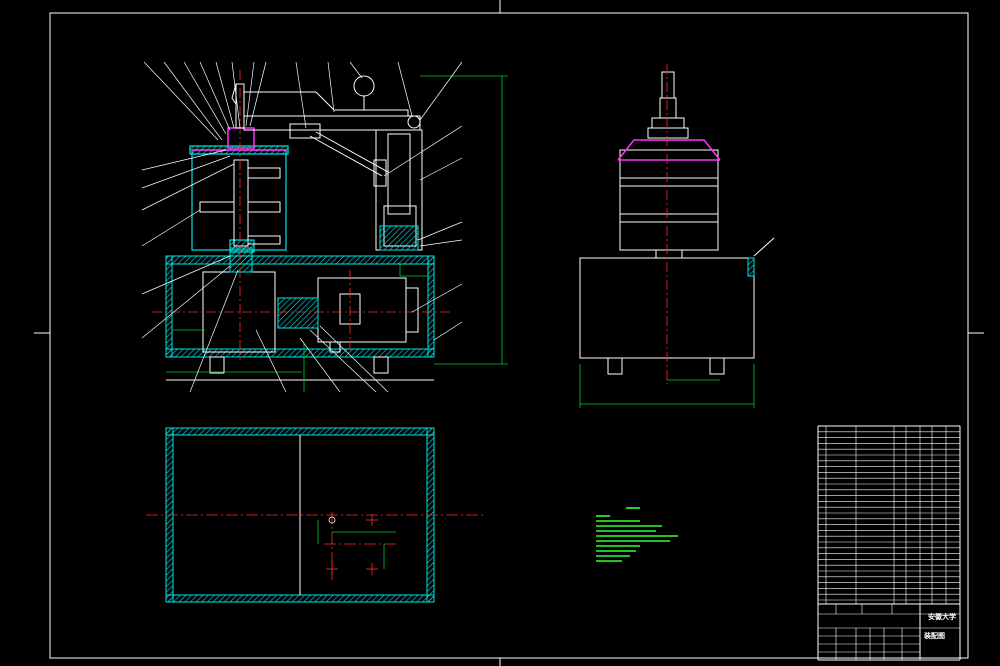 The height and width of the screenshot is (666, 1000). I want to click on technical-notes, so click(637, 534).